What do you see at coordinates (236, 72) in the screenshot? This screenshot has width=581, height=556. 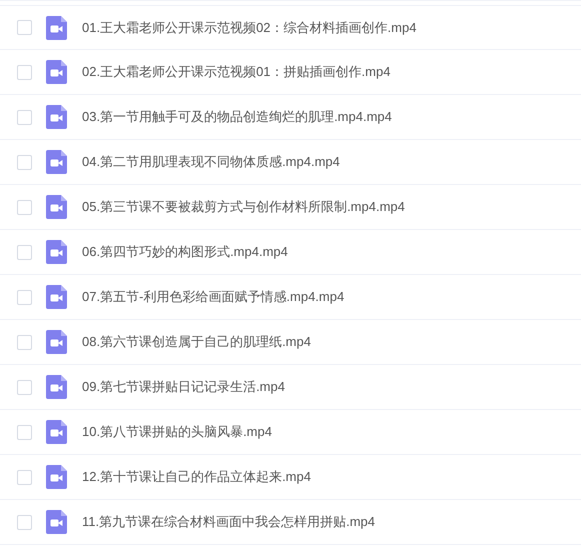 I see `file-name: 02.王大霜老师公开课示范视频01：拼贴插画创作.mp4` at bounding box center [236, 72].